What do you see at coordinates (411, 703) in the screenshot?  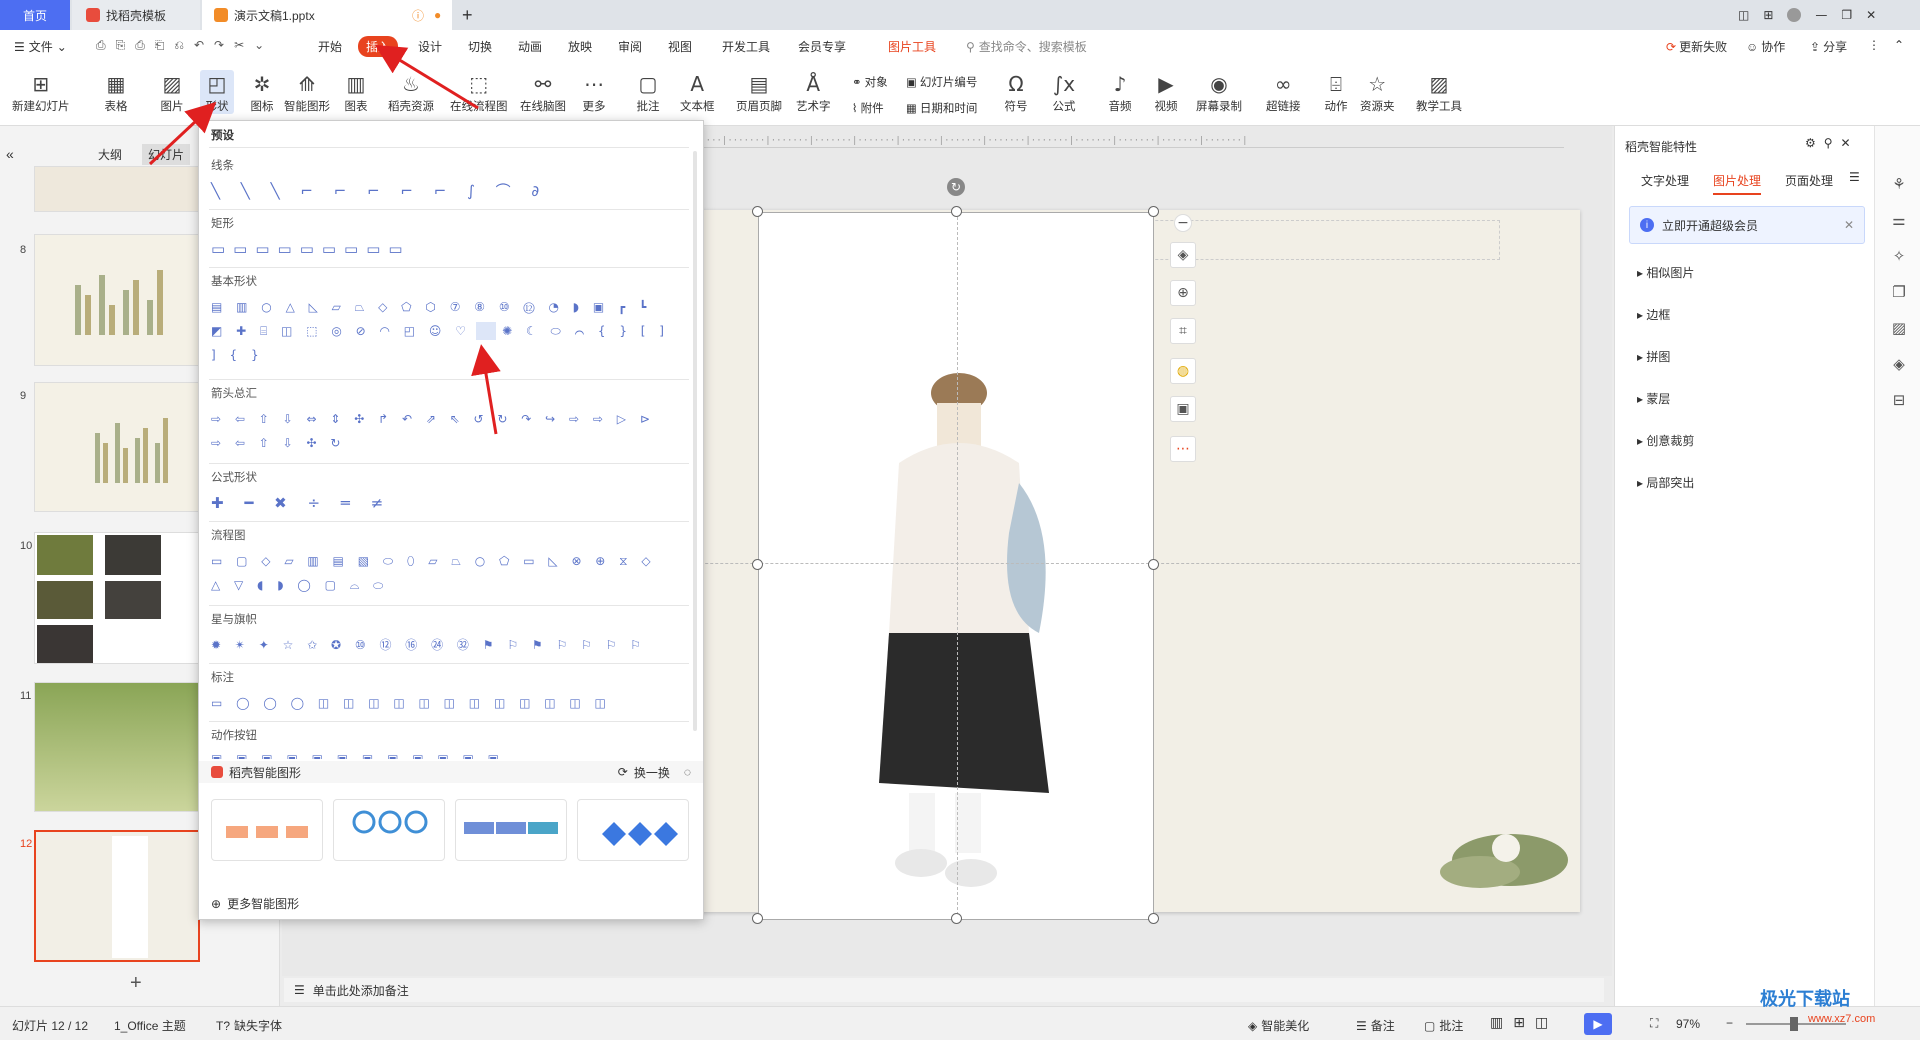 I see `callout-shapes: ▭ ◯ ◯ ◯ ◫ ◫ ◫ ◫ ◫ ◫ ◫ ◫ ◫ ◫ ◫ ◫` at bounding box center [411, 703].